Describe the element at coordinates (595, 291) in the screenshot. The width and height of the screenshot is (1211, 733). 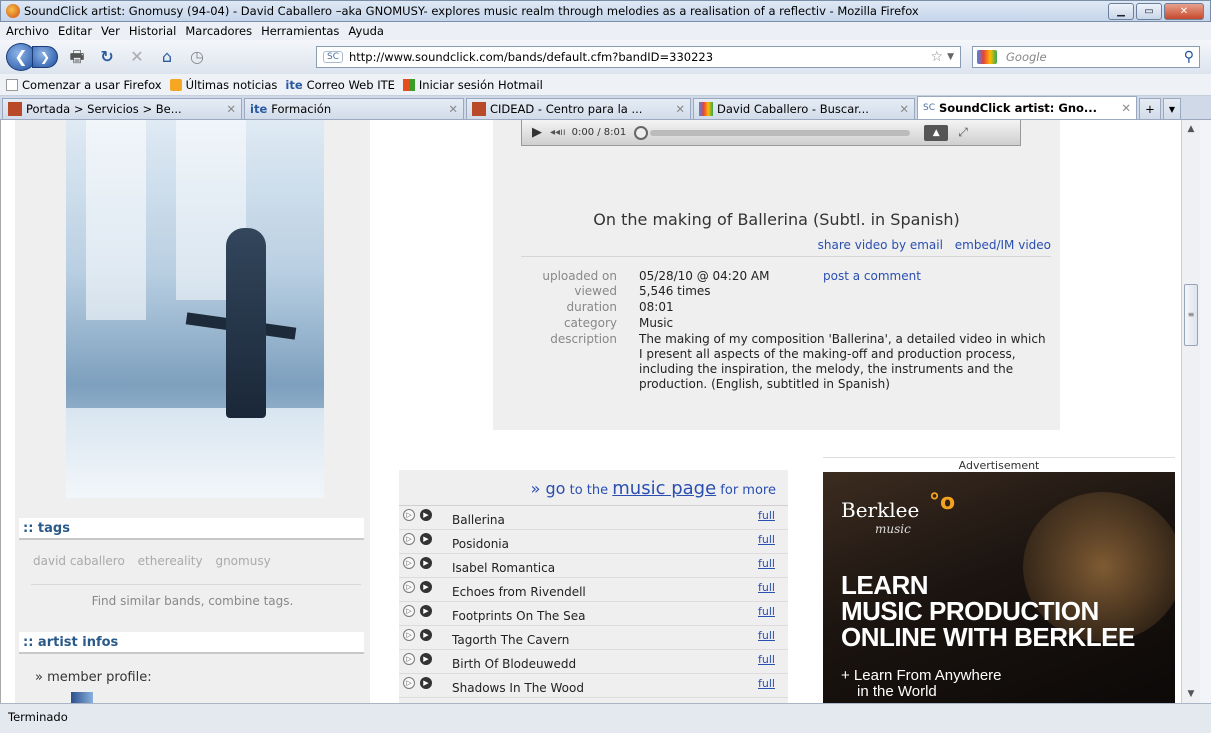
I see `viewed-label: viewed` at that location.